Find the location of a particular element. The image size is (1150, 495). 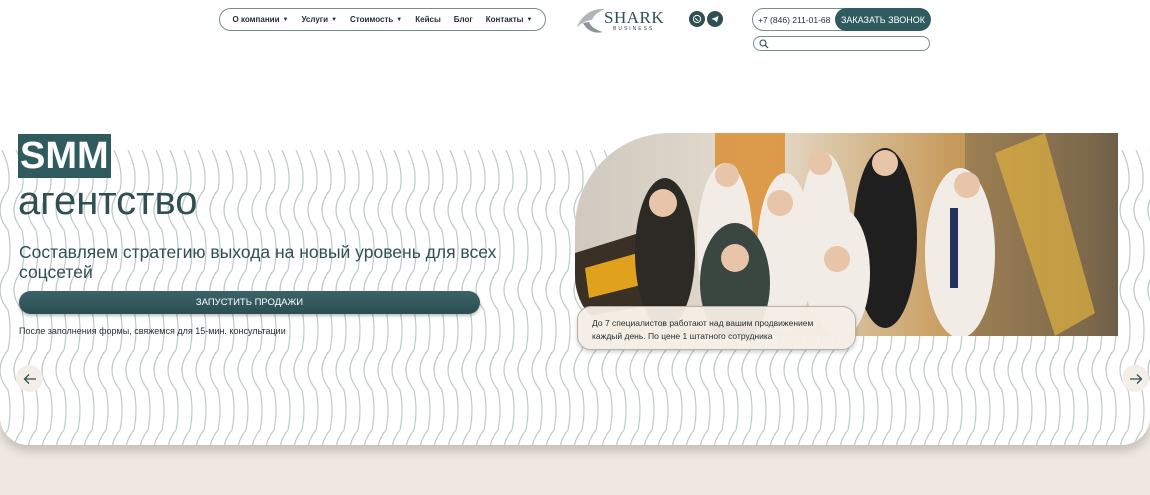

nav-item-1: Услуги ▼ is located at coordinates (319, 19).